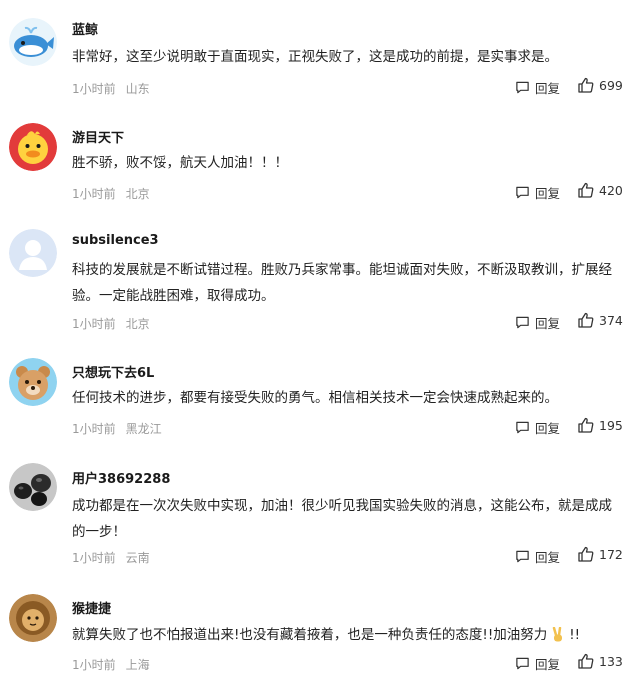  Describe the element at coordinates (91, 607) in the screenshot. I see `username: 猴捷捷` at that location.